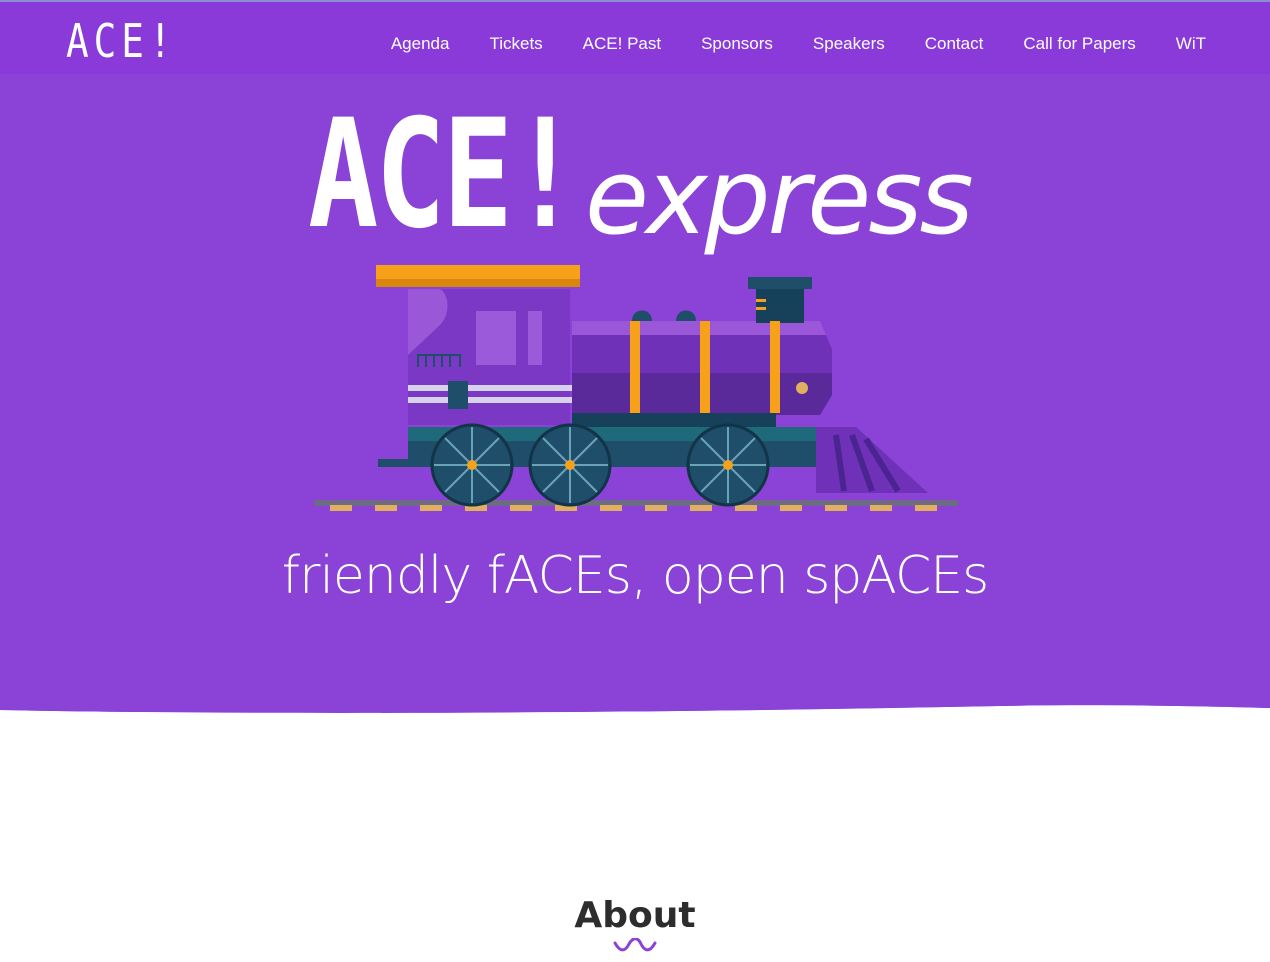 The image size is (1270, 962). I want to click on train-illustration, so click(636, 388).